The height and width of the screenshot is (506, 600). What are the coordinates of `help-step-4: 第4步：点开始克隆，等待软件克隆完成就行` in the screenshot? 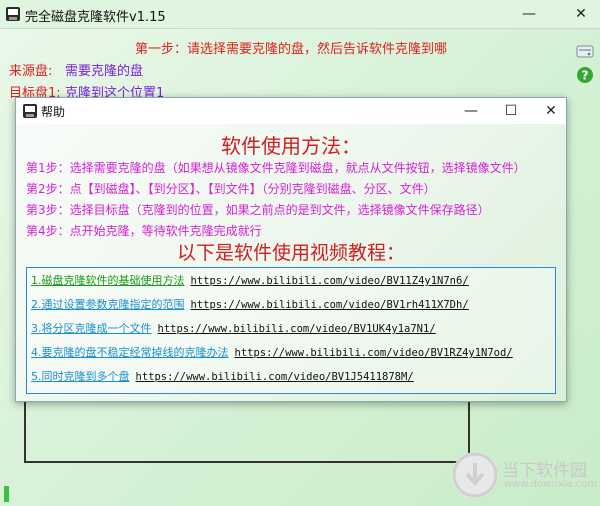 It's located at (144, 231).